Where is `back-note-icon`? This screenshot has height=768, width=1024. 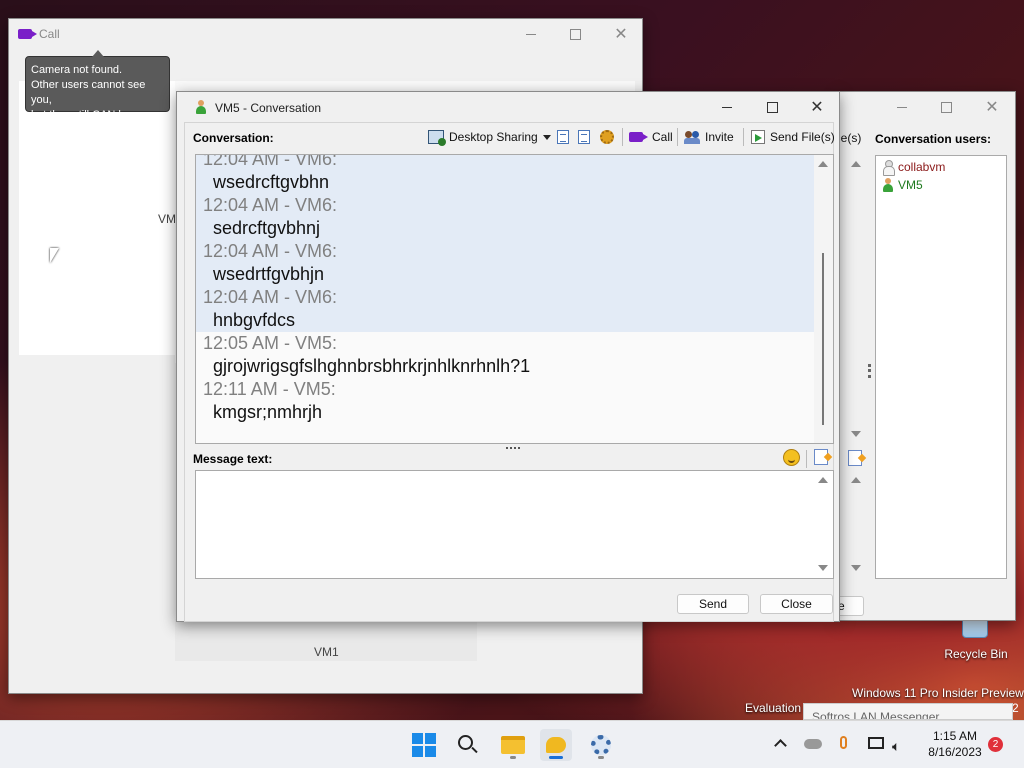
back-note-icon is located at coordinates (855, 458).